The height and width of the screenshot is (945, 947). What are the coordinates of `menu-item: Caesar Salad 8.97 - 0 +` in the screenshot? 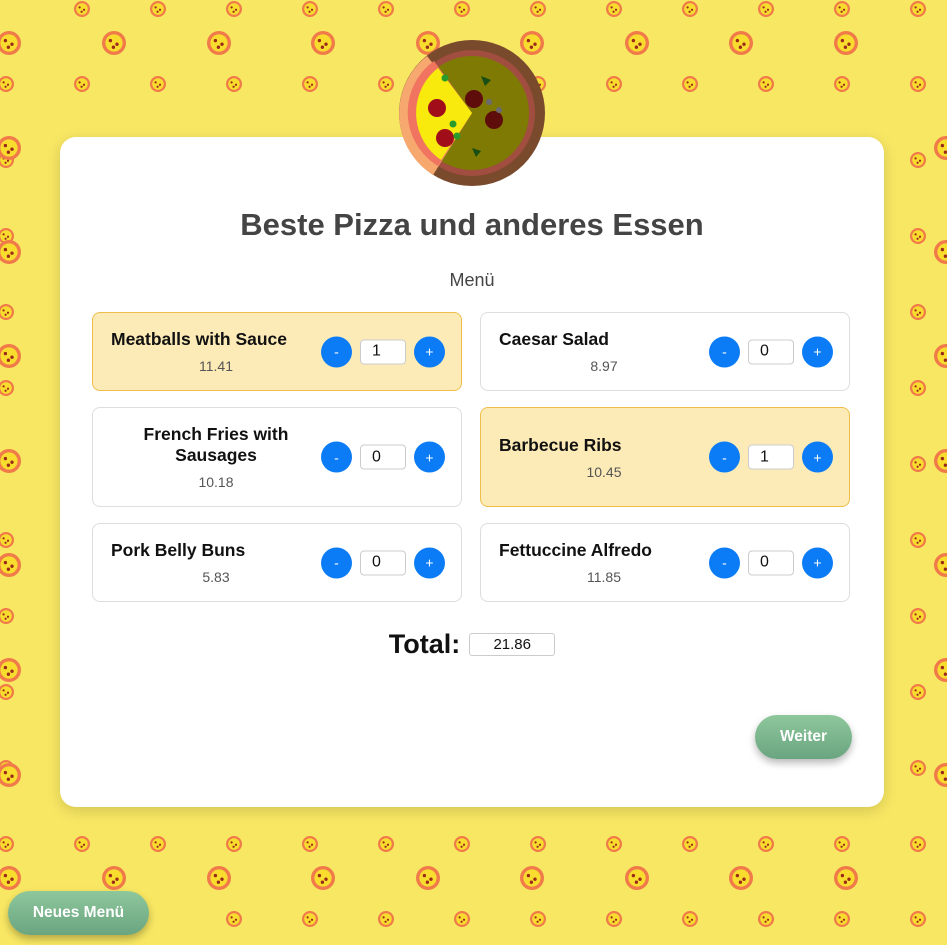 It's located at (665, 351).